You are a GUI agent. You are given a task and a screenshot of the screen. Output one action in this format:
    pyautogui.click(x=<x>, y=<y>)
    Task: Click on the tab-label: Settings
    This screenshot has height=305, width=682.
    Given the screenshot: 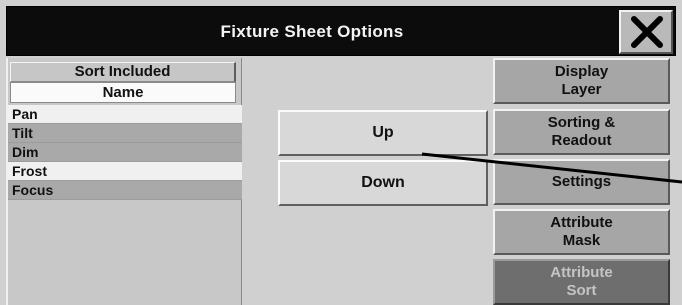 What is the action you would take?
    pyautogui.click(x=581, y=181)
    